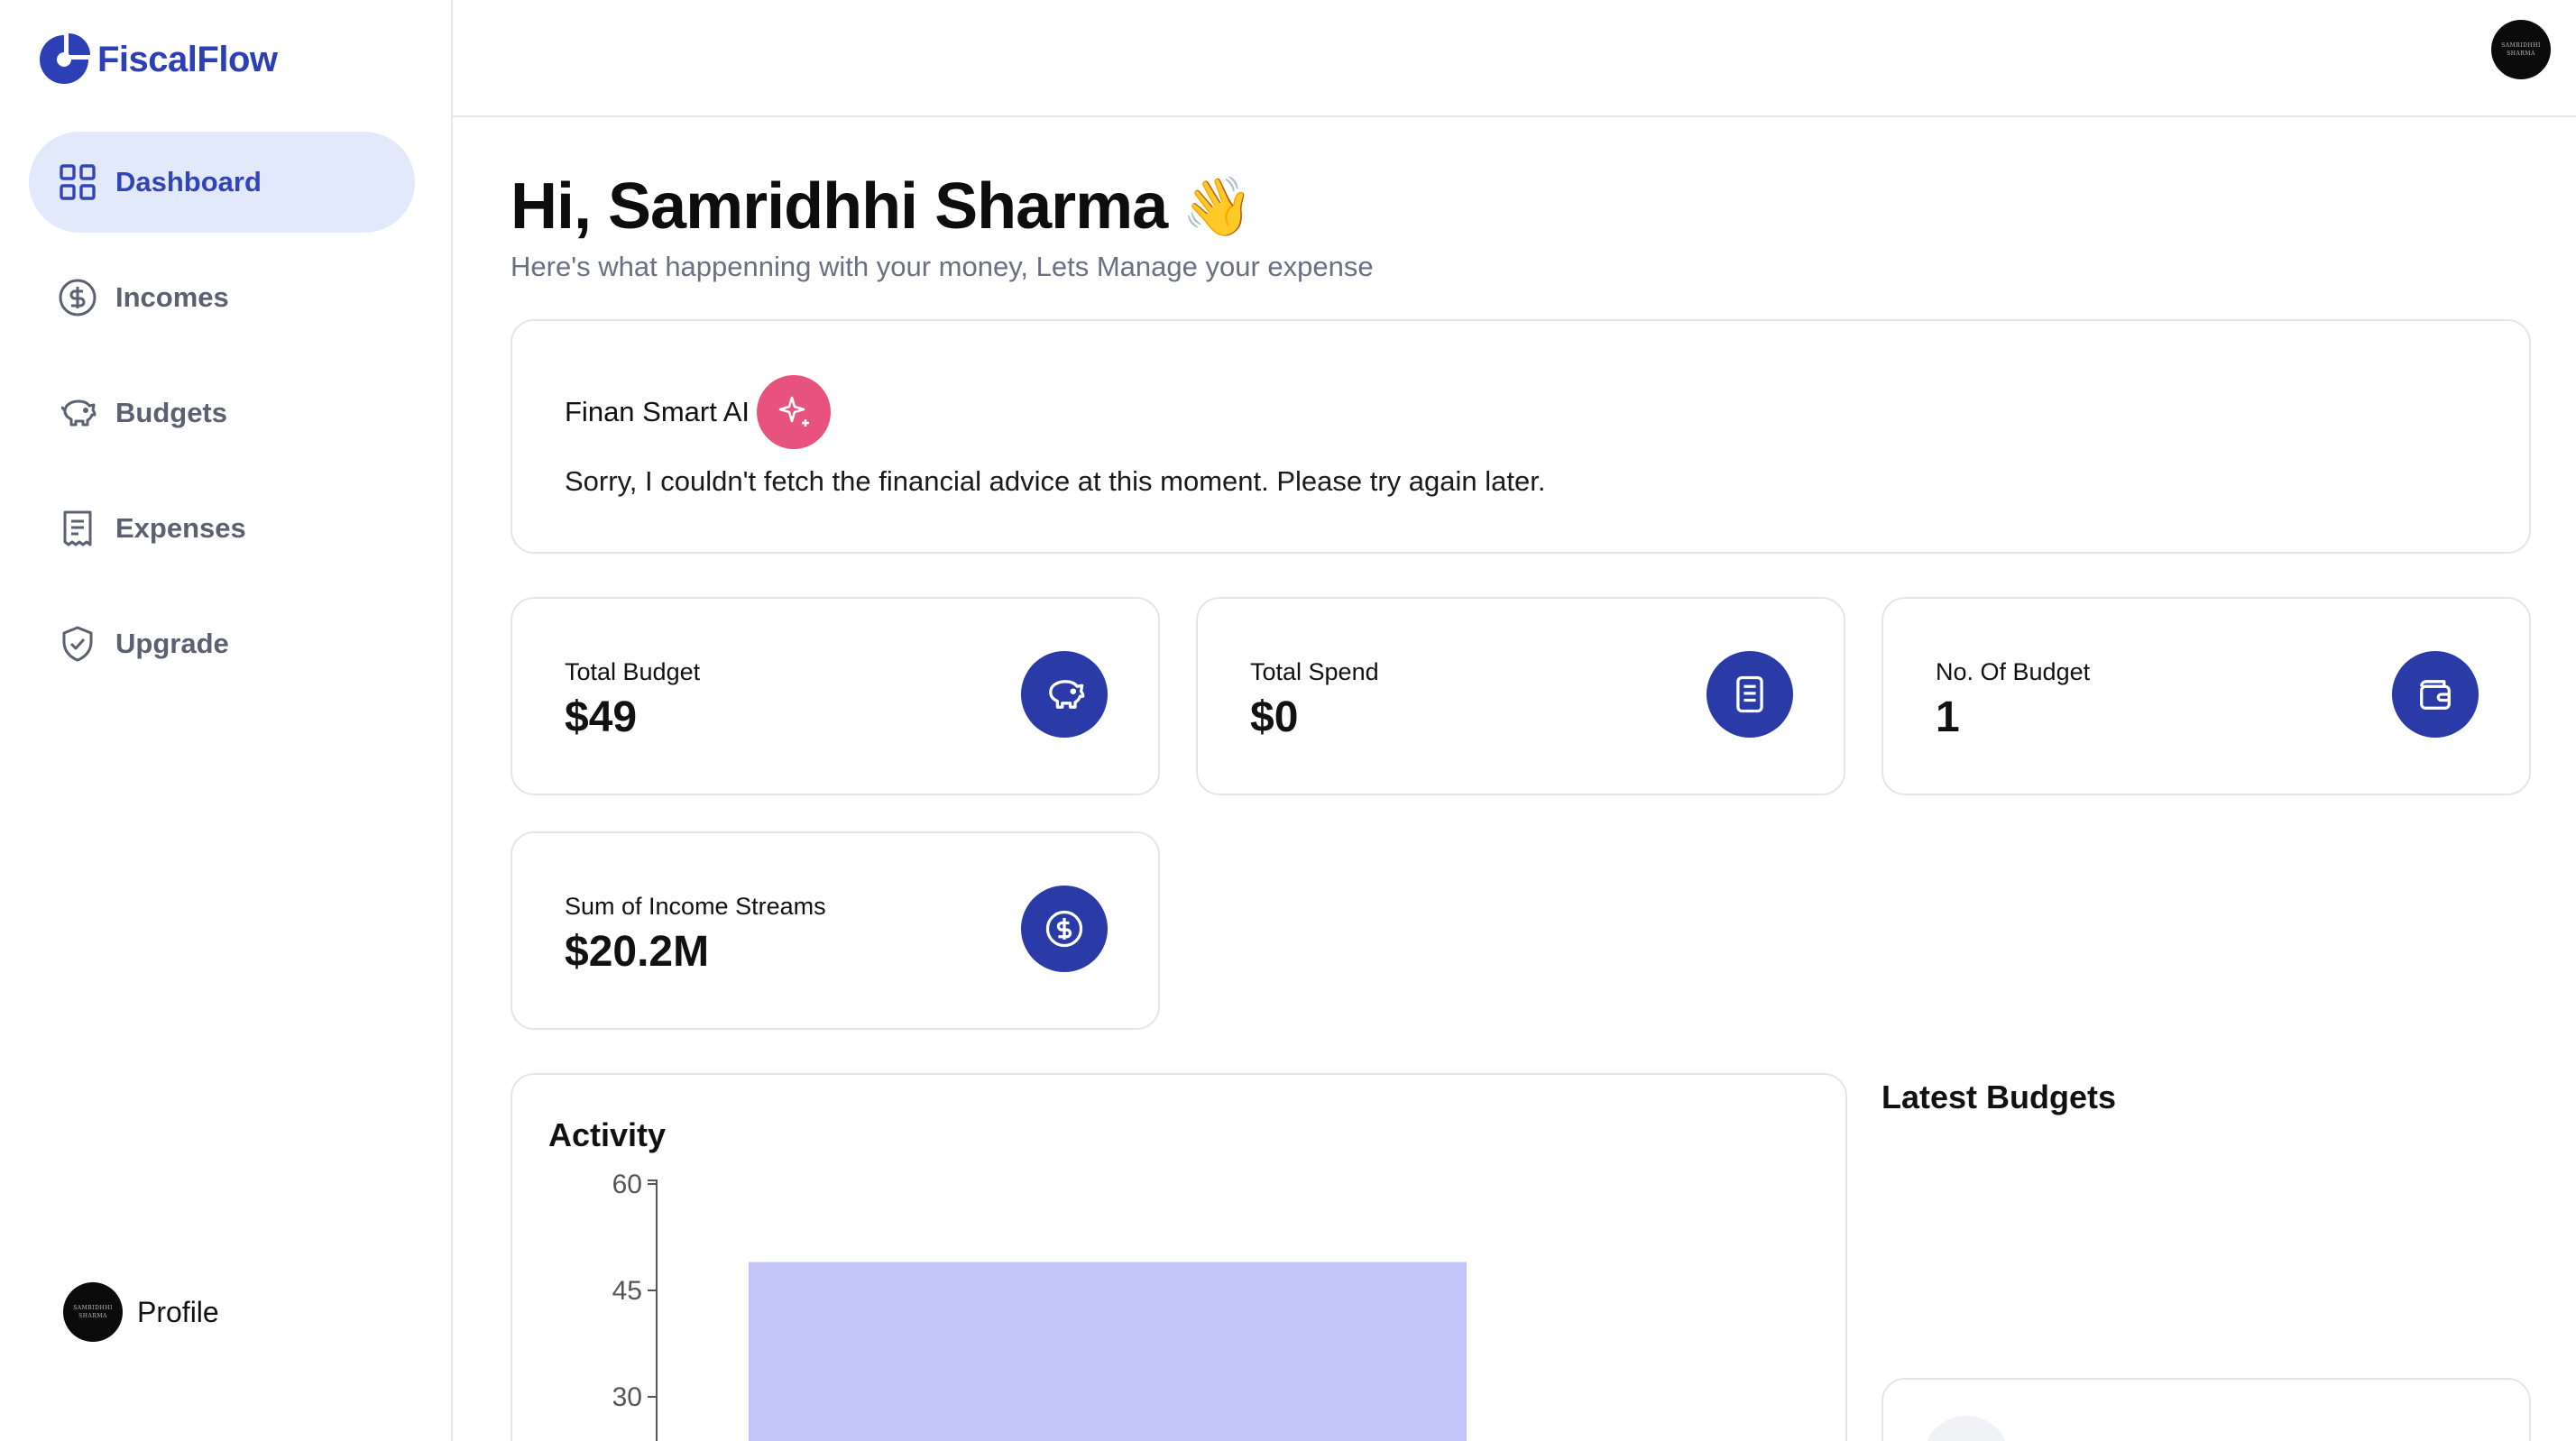 The image size is (2576, 1441). What do you see at coordinates (2436, 694) in the screenshot?
I see `wallet-icon` at bounding box center [2436, 694].